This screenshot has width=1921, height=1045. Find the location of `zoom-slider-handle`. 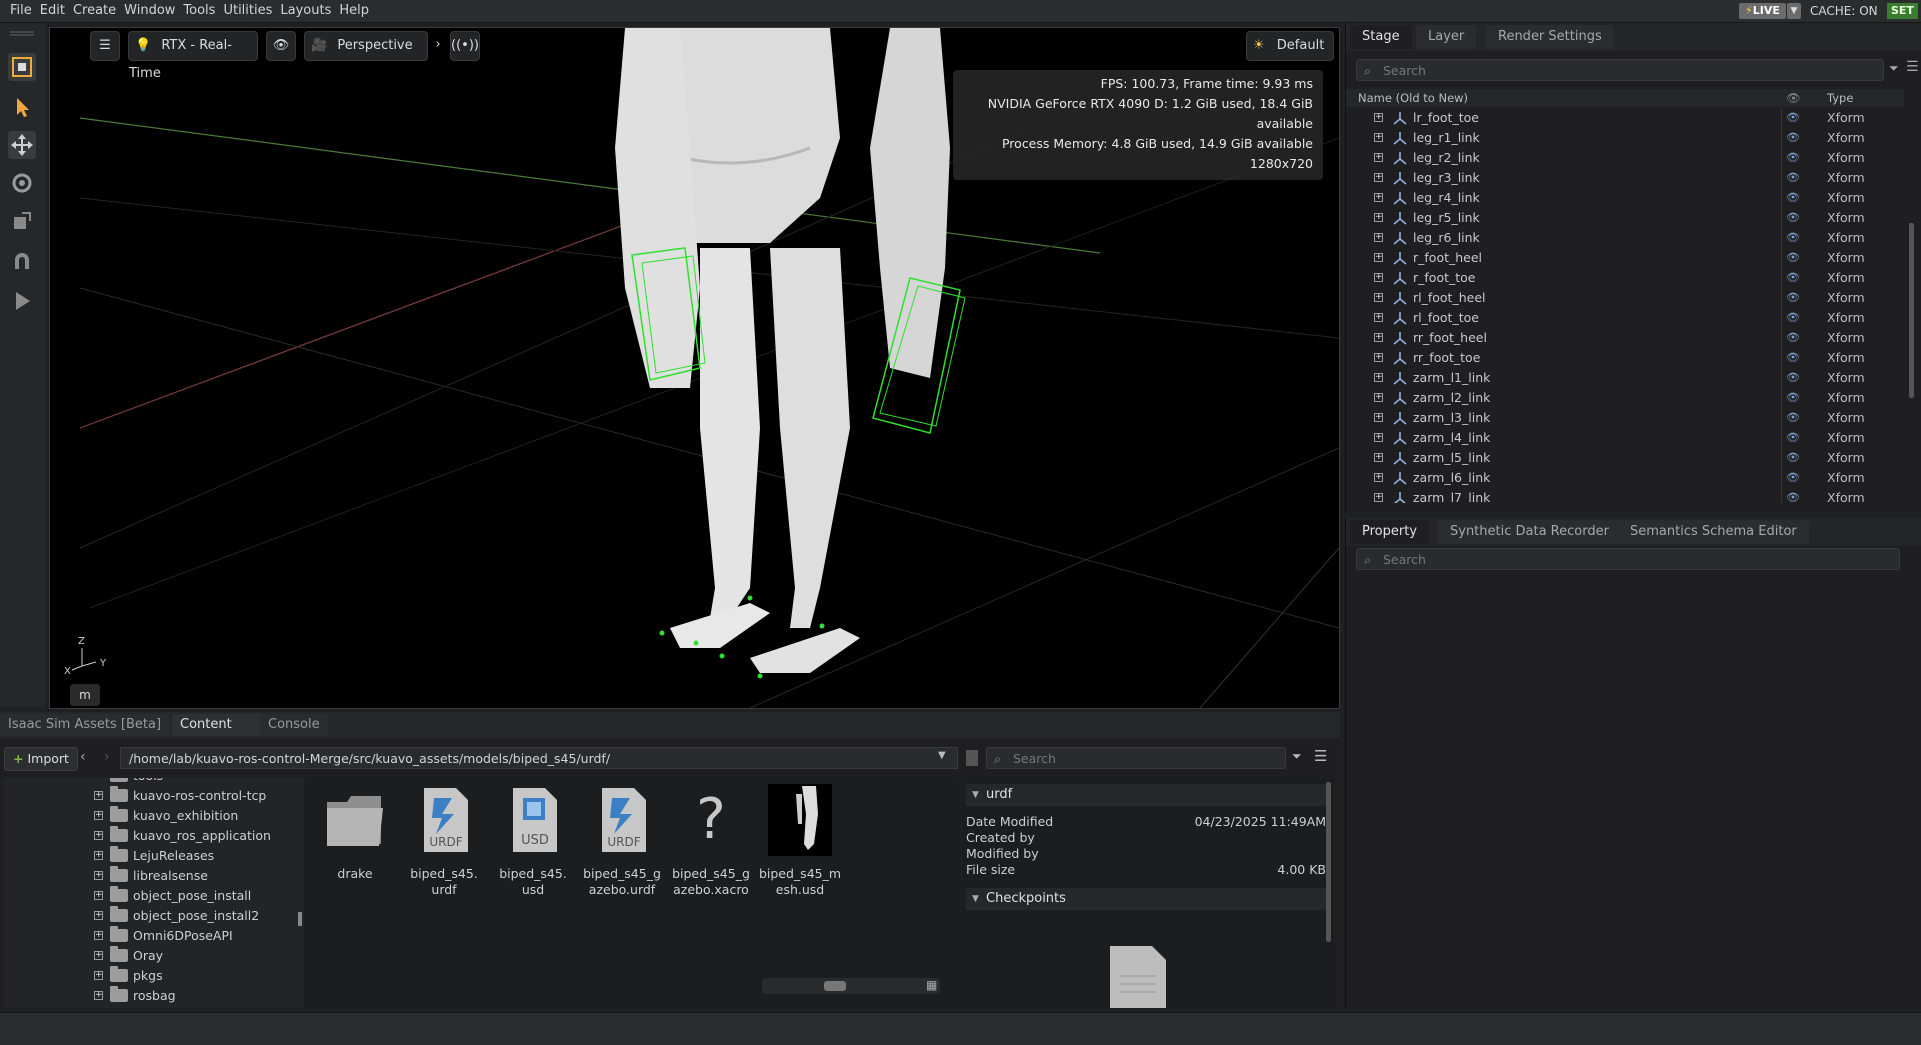

zoom-slider-handle is located at coordinates (835, 986).